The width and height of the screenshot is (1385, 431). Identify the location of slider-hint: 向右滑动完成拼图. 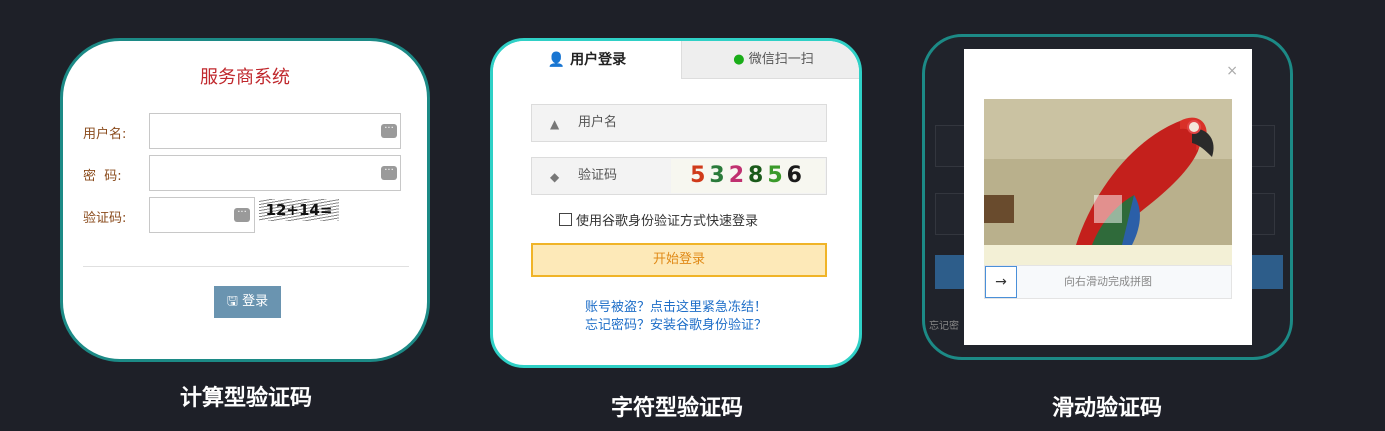
(1108, 281).